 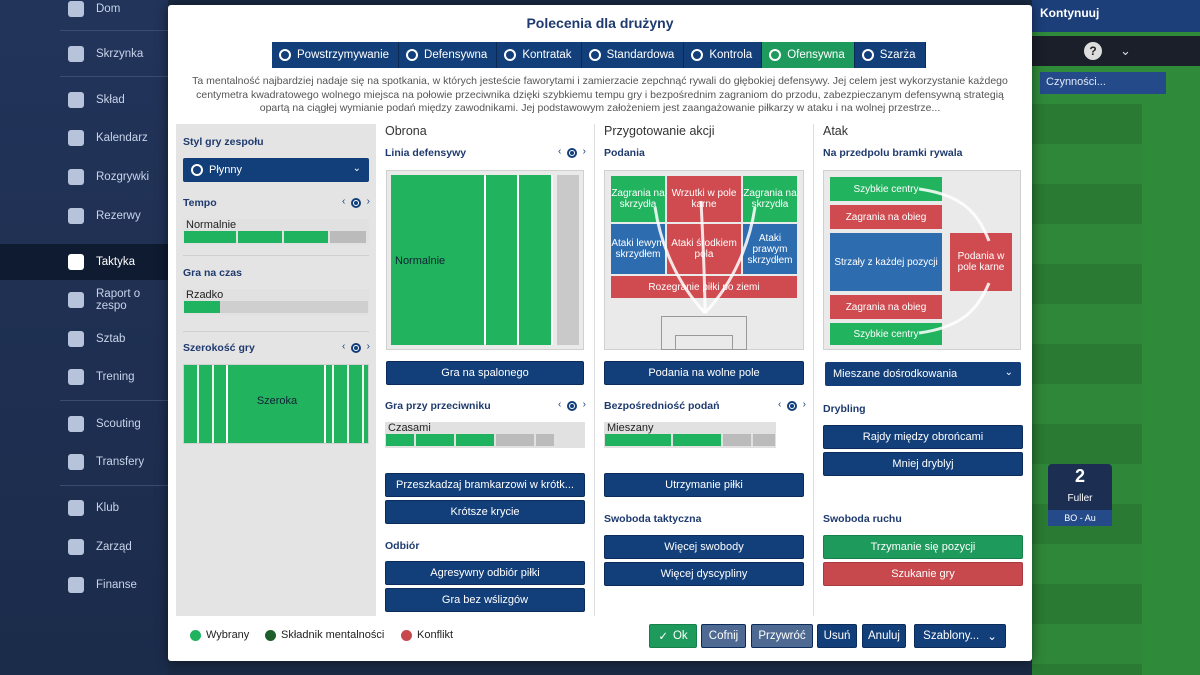 I want to click on transfer-icon, so click(x=76, y=462).